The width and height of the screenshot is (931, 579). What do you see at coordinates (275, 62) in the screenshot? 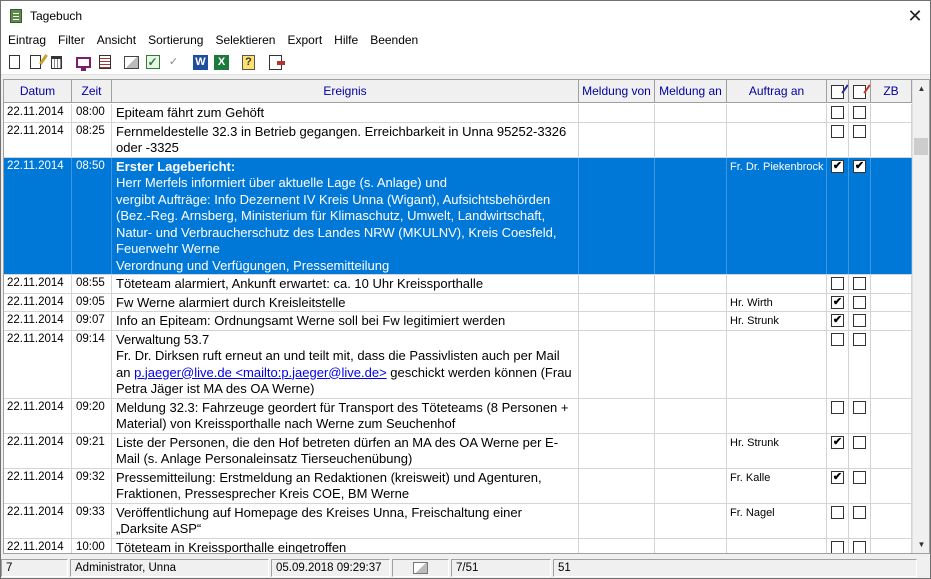
I see `exit-button` at bounding box center [275, 62].